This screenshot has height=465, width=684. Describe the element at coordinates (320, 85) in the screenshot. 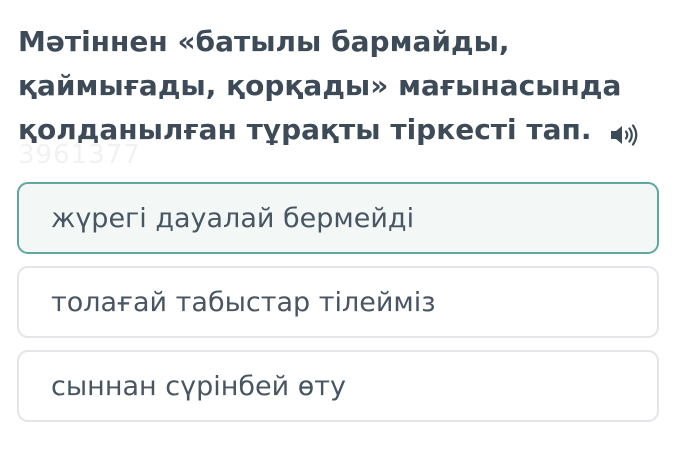

I see `question-line-2: қаймығады, қорқады» мағынасында` at that location.